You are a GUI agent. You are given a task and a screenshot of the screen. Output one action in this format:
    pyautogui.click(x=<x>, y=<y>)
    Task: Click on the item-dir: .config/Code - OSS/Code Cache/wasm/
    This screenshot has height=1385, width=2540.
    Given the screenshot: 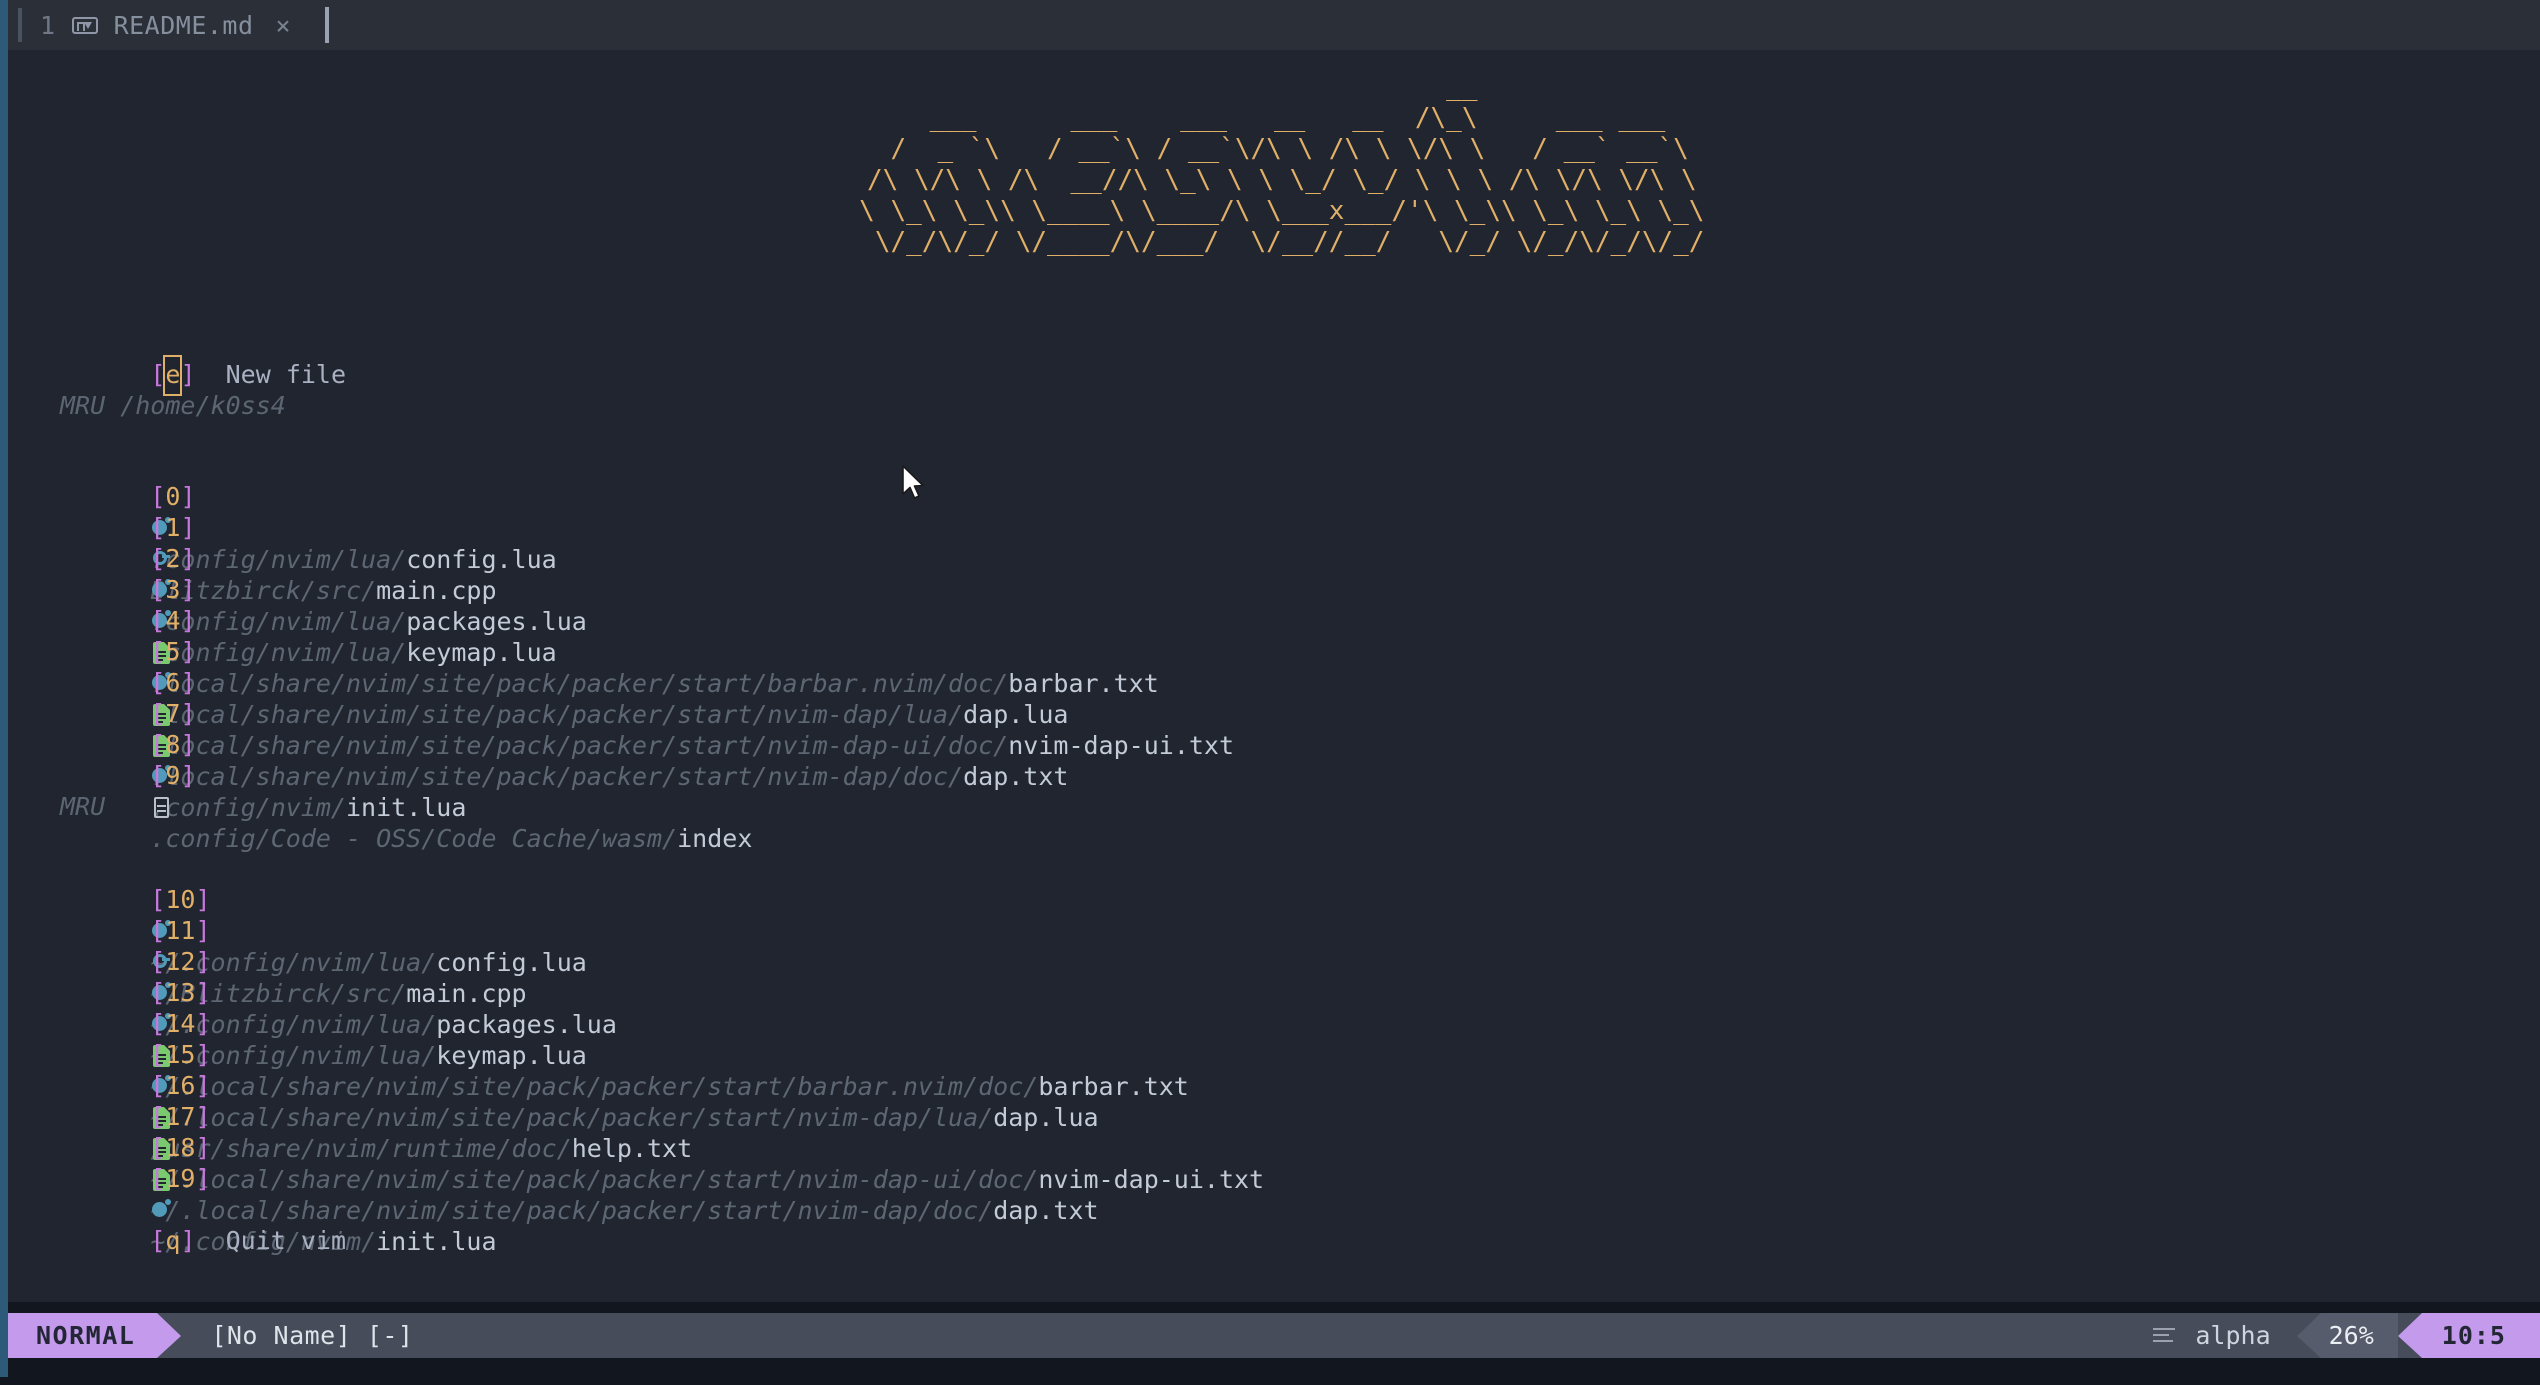 What is the action you would take?
    pyautogui.click(x=414, y=838)
    